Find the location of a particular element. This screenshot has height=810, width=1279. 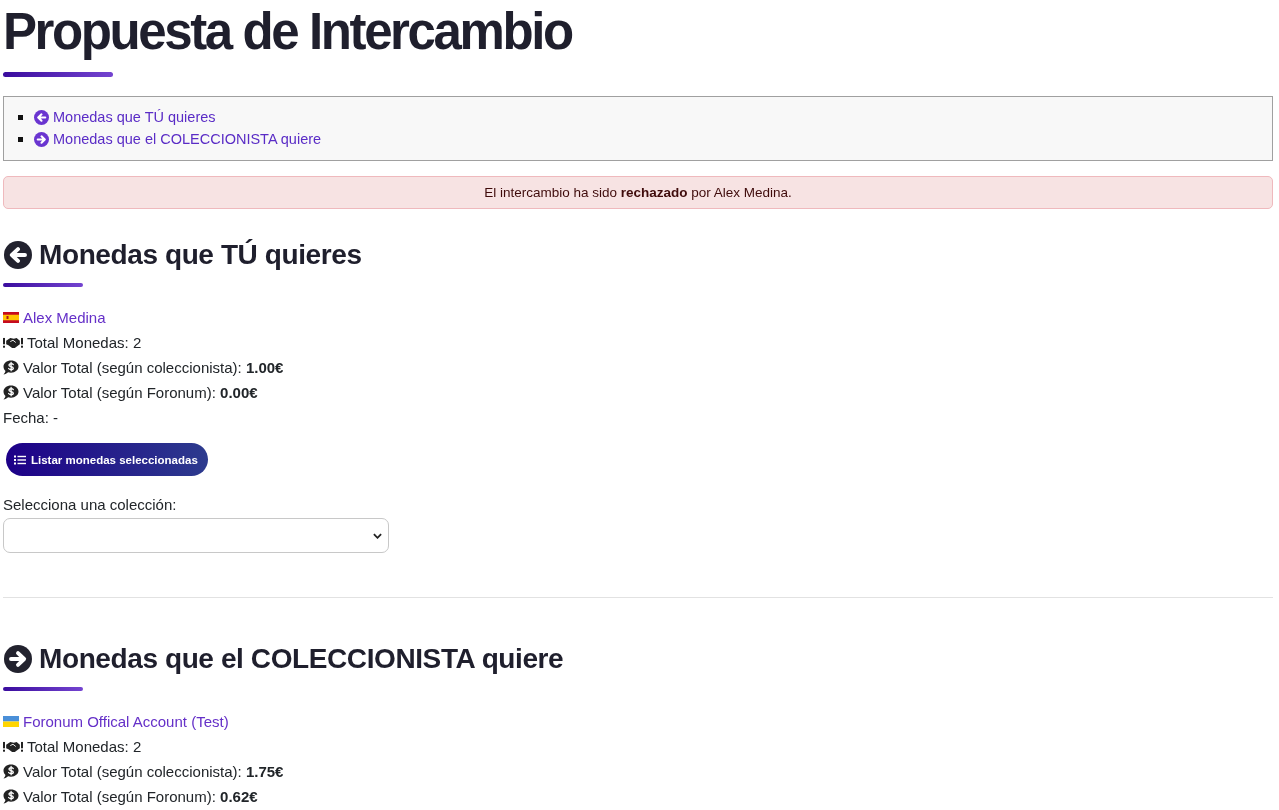

info-text: Fecha: - is located at coordinates (31, 417).